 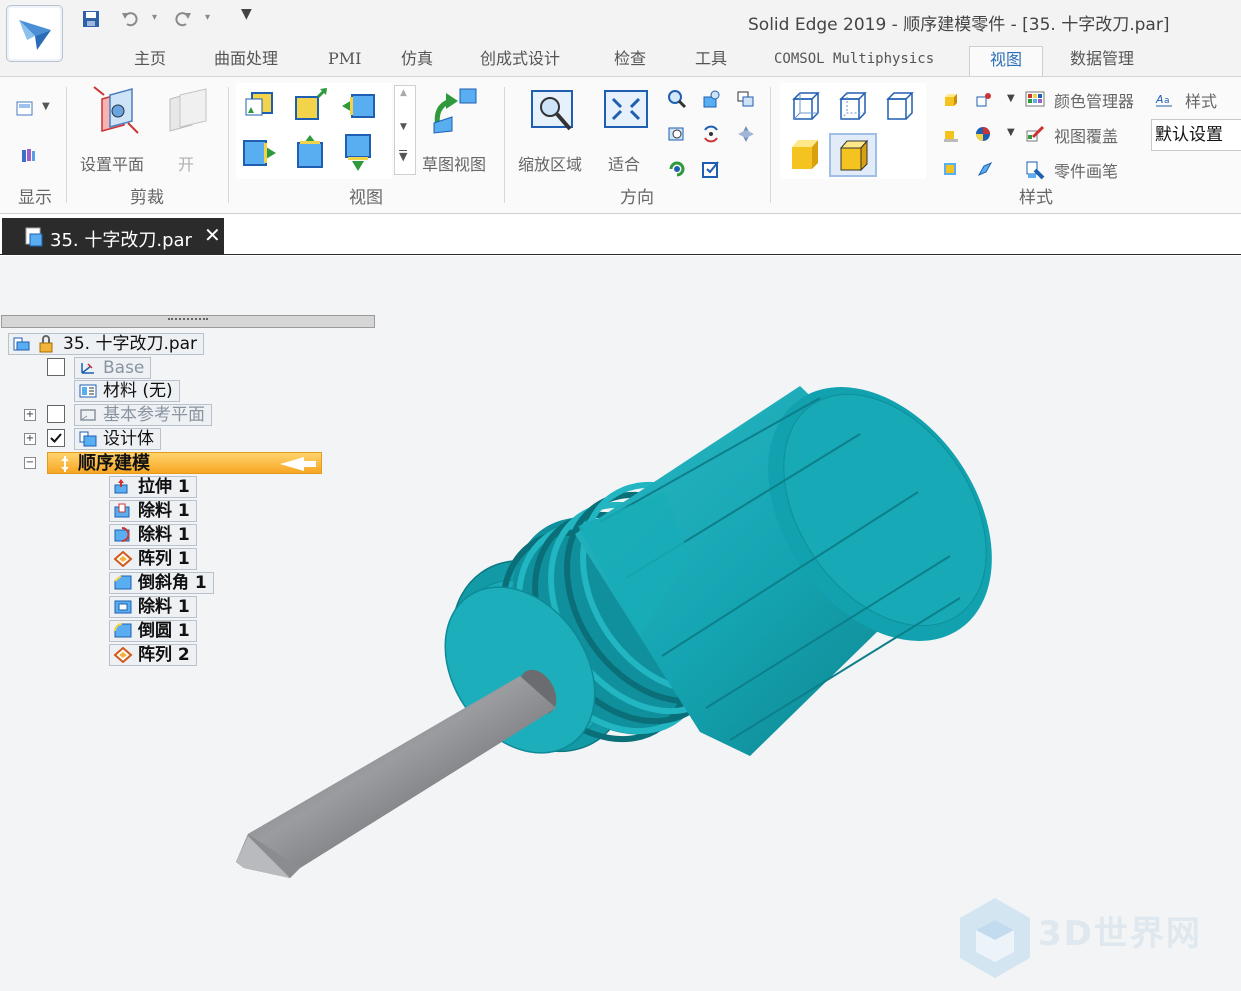 I want to click on sketch-view-icon, so click(x=455, y=111).